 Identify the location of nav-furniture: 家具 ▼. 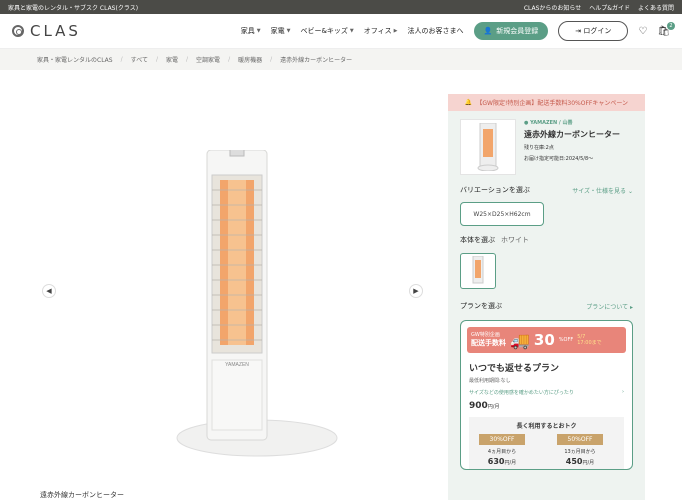
(251, 31).